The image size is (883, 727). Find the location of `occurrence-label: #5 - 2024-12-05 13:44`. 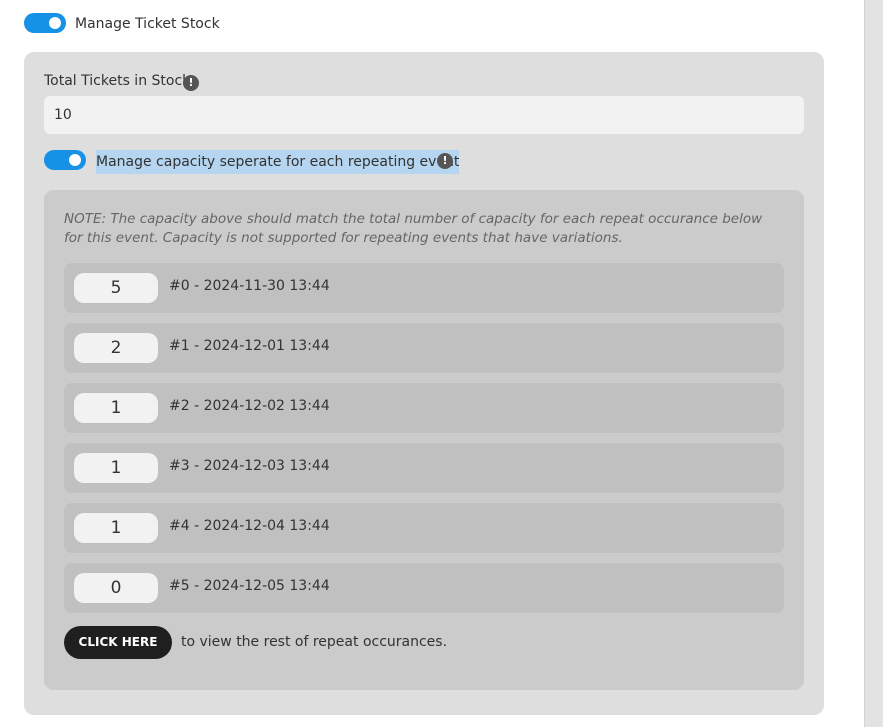

occurrence-label: #5 - 2024-12-05 13:44 is located at coordinates (249, 586).